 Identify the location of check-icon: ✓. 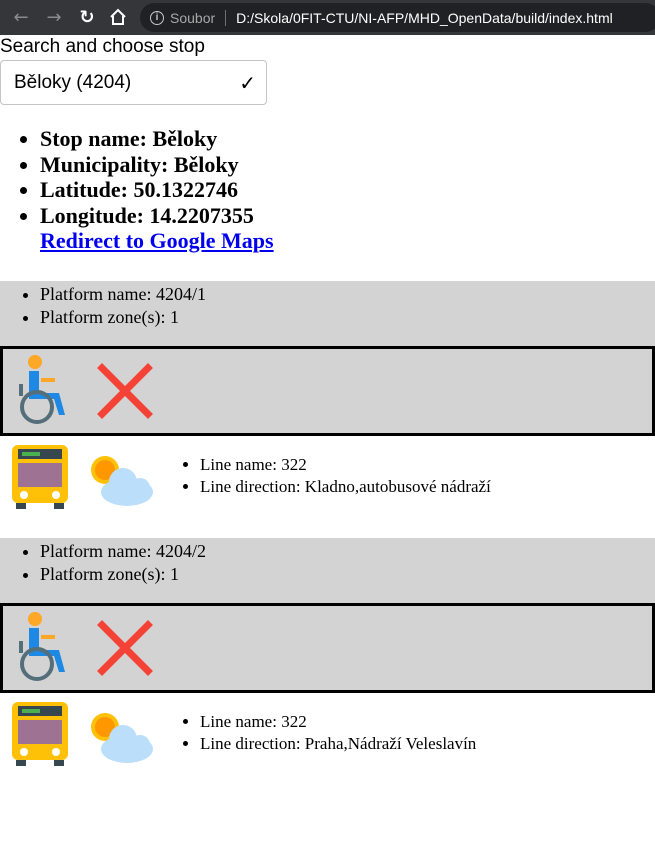
(247, 82).